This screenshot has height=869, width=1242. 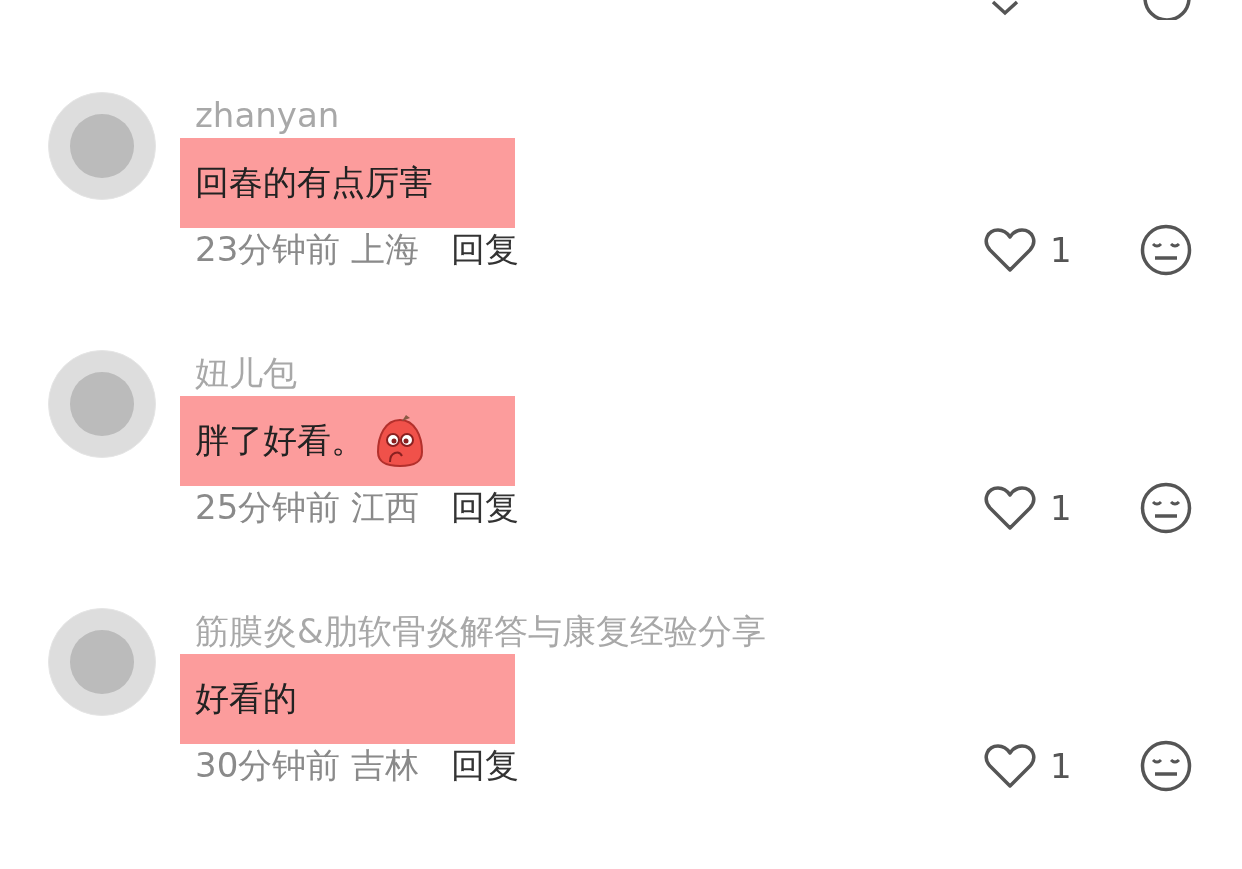 What do you see at coordinates (307, 507) in the screenshot?
I see `comment-time-location: 25分钟前 江西` at bounding box center [307, 507].